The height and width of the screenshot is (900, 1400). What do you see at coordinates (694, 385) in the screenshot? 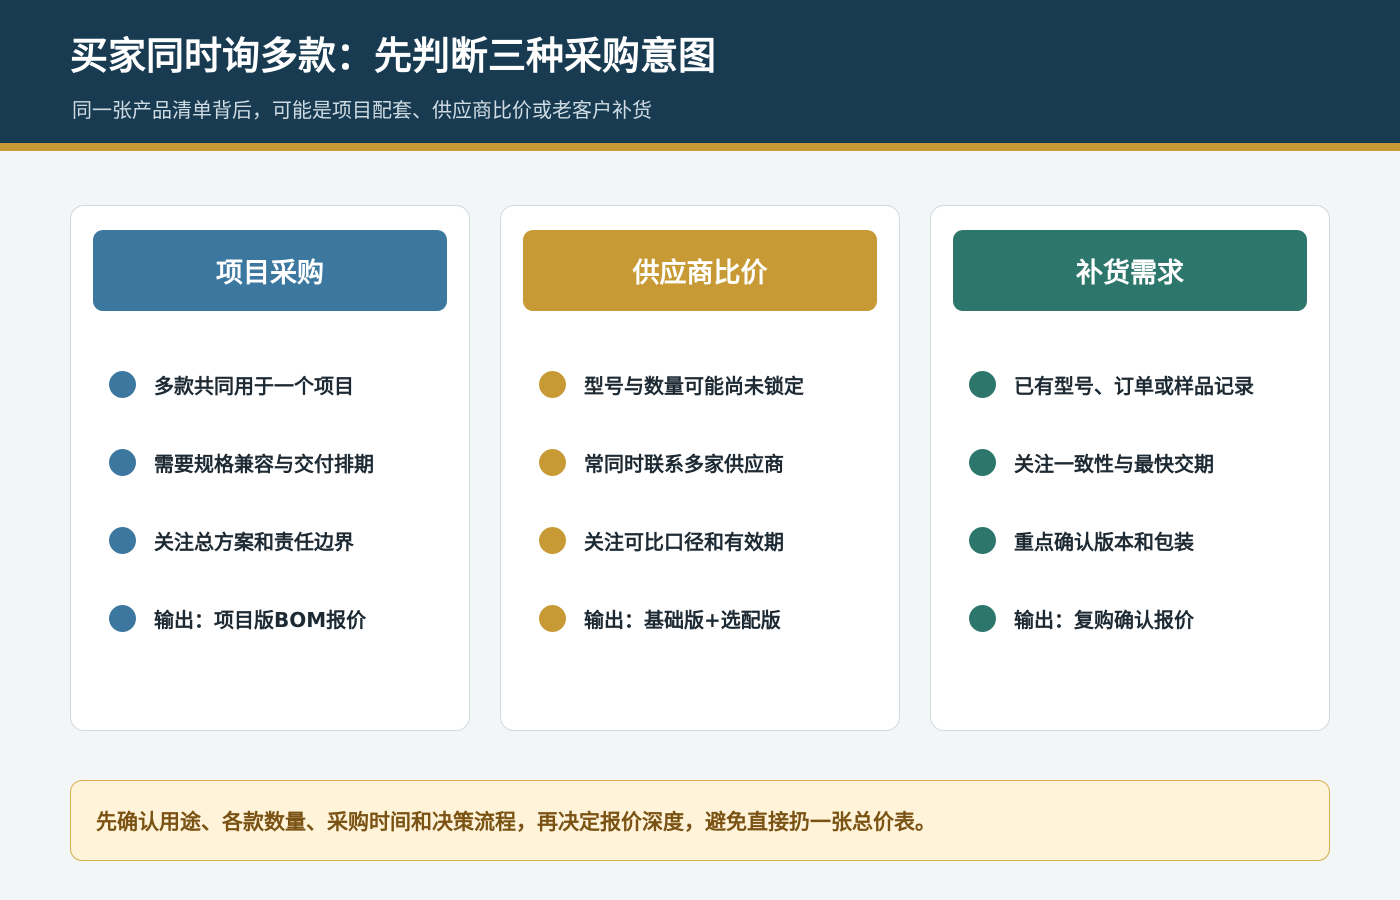
I see `list-item-text: 型号与数量可能尚未锁定` at bounding box center [694, 385].